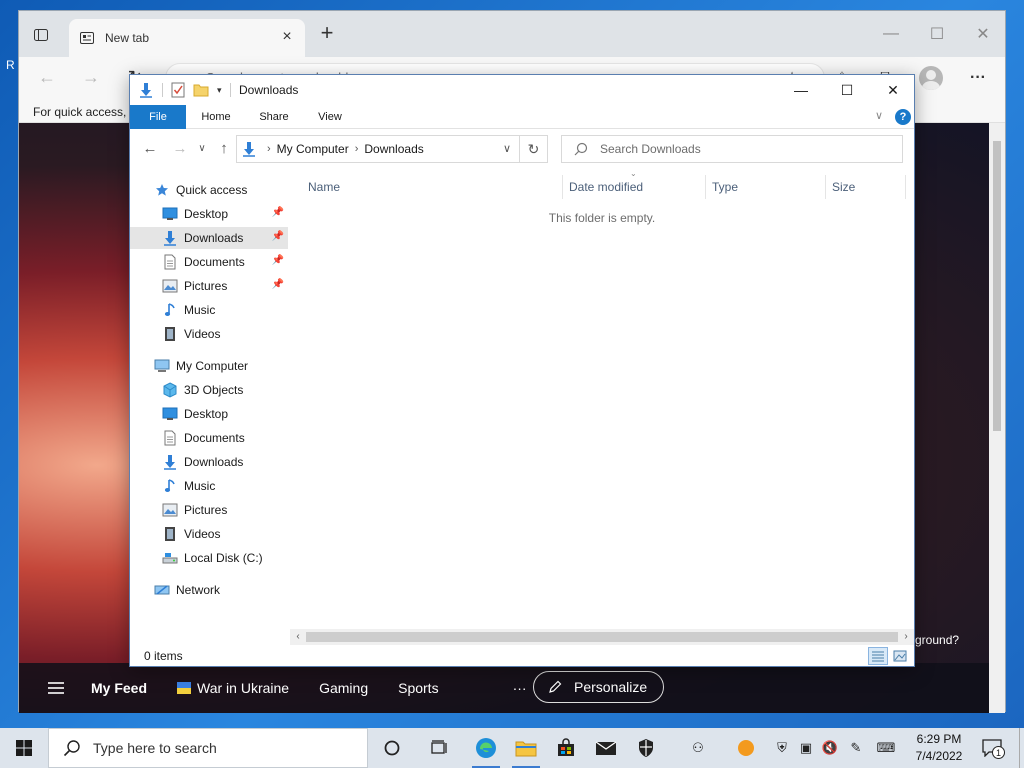 The width and height of the screenshot is (1024, 768). I want to click on properties-icon, so click(178, 90).